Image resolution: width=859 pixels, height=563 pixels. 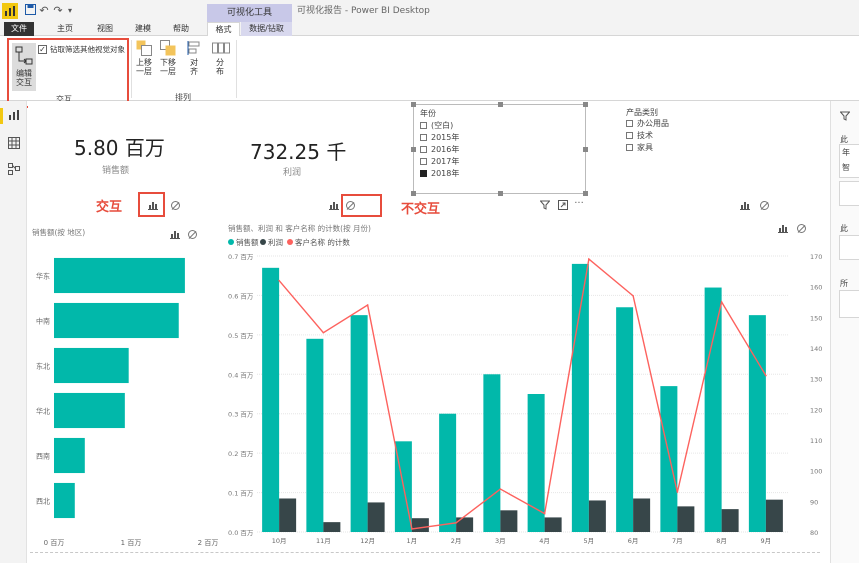 What do you see at coordinates (350, 205) in the screenshot?
I see `none-interaction-icon-selected` at bounding box center [350, 205].